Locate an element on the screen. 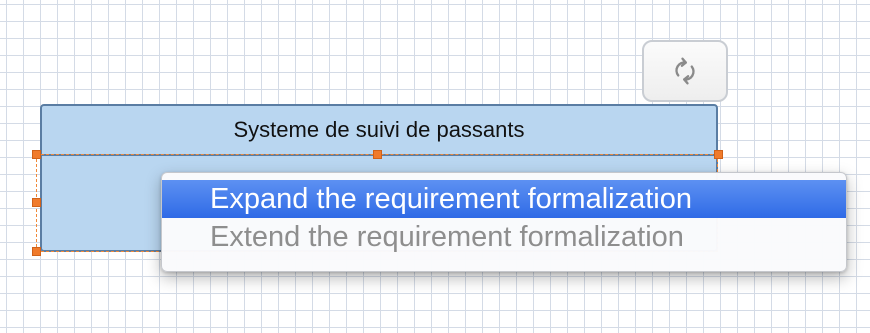 This screenshot has width=870, height=333. menu-item-extend: Extend the requirement formalization is located at coordinates (447, 237).